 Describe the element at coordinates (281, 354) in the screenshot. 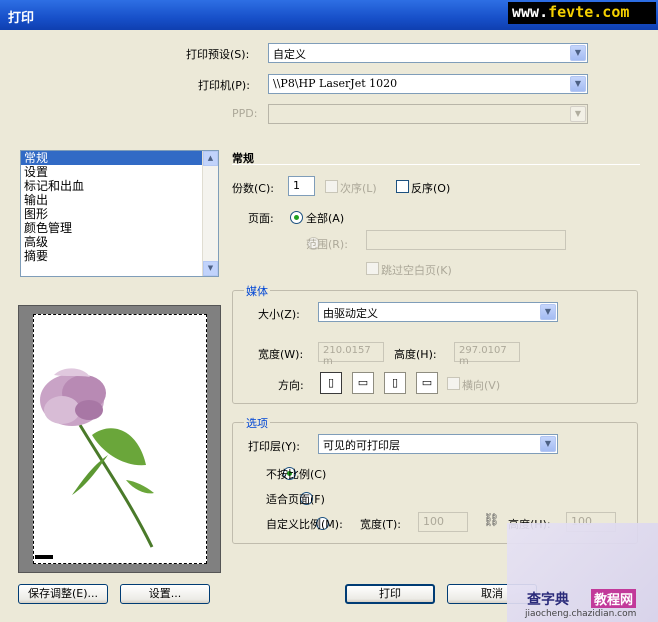

I see `media-width-label: 宽度(W):` at that location.